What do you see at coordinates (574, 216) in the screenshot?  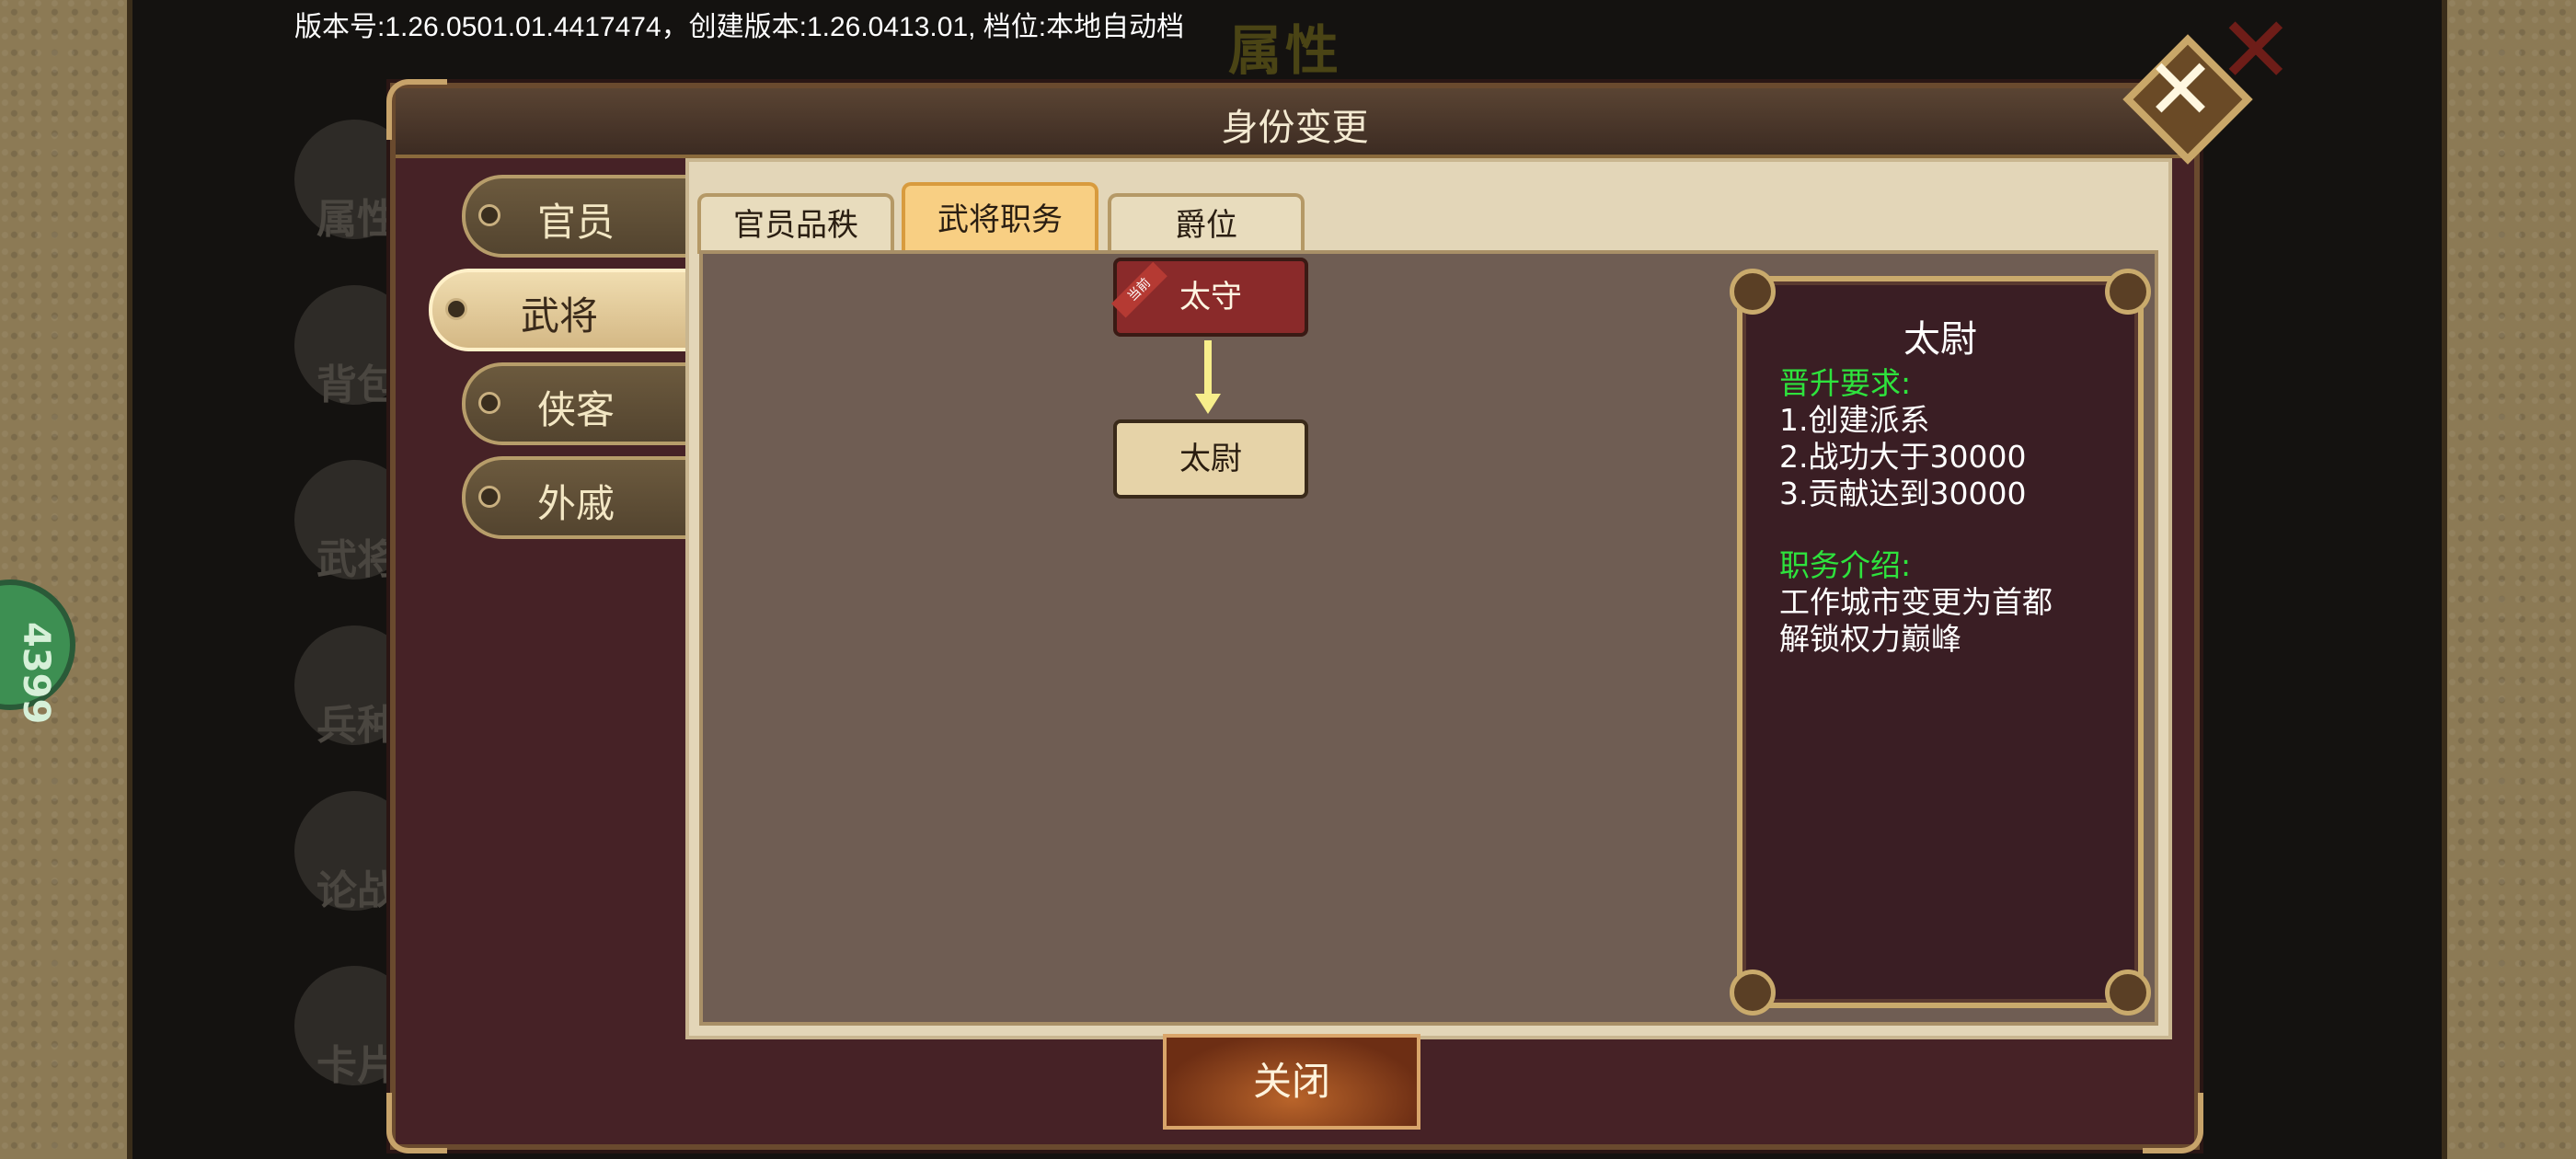 I see `side-tab-official: 官员` at bounding box center [574, 216].